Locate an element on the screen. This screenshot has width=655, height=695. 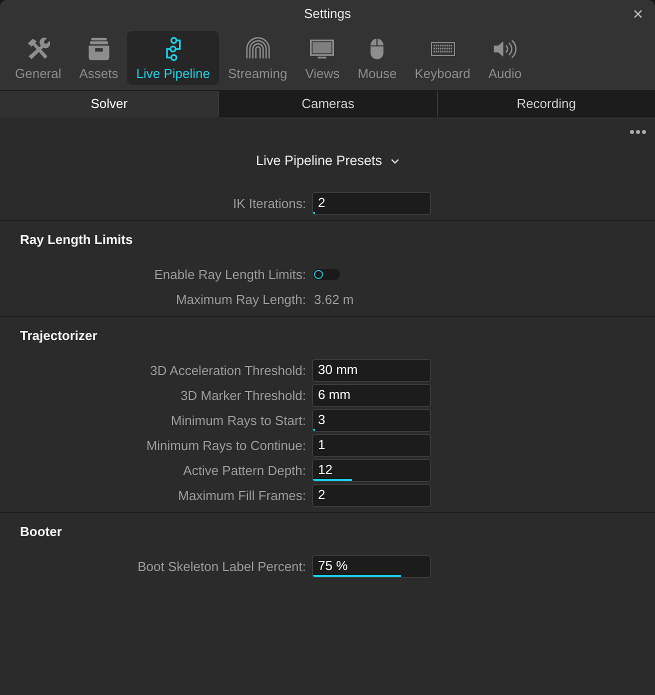
caret-icon is located at coordinates (395, 161).